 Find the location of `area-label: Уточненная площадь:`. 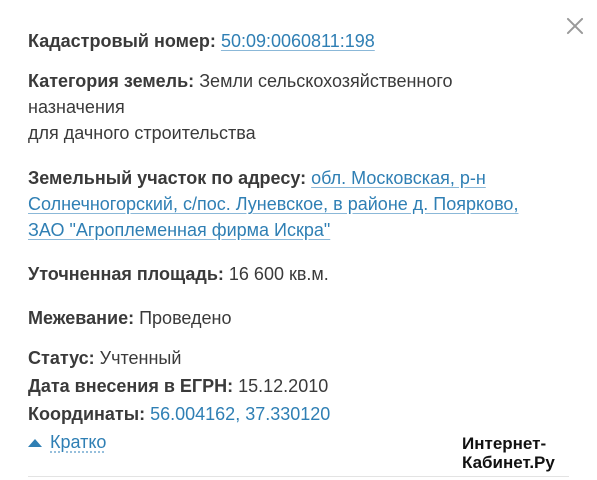

area-label: Уточненная площадь: is located at coordinates (126, 274).